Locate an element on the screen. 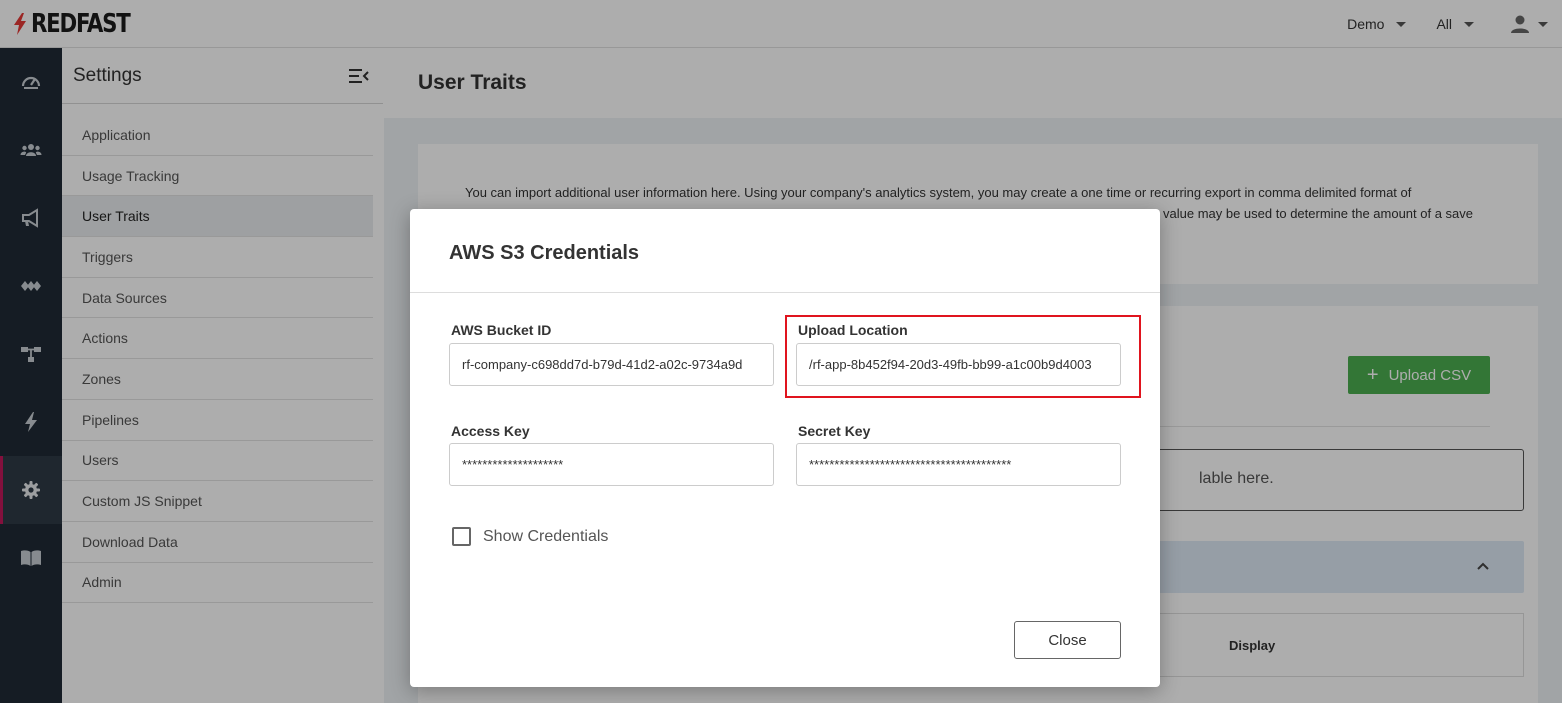 The height and width of the screenshot is (703, 1562). show-credentials-toggle: Show Credentials is located at coordinates (530, 536).